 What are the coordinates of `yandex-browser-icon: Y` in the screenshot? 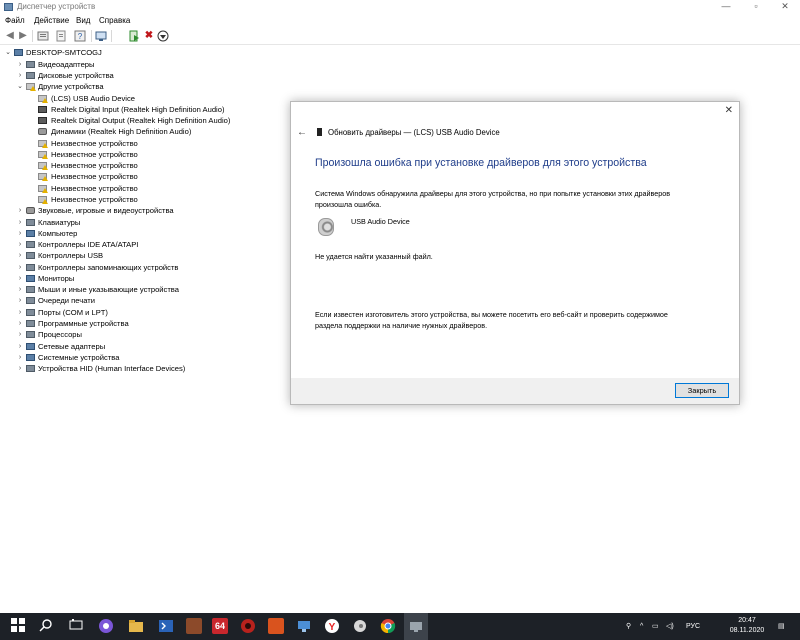 It's located at (332, 626).